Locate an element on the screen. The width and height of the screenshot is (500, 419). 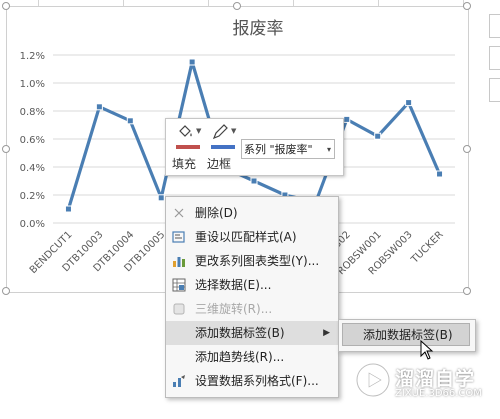
resize-handle-top-left is located at coordinates (6, 6).